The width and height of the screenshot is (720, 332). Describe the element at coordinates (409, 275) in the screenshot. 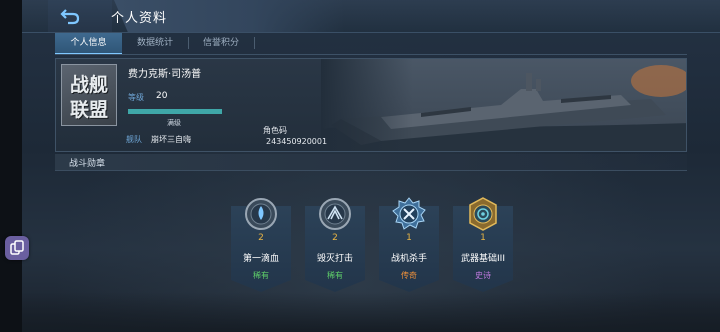

I see `medal-rarity: 传奇` at that location.